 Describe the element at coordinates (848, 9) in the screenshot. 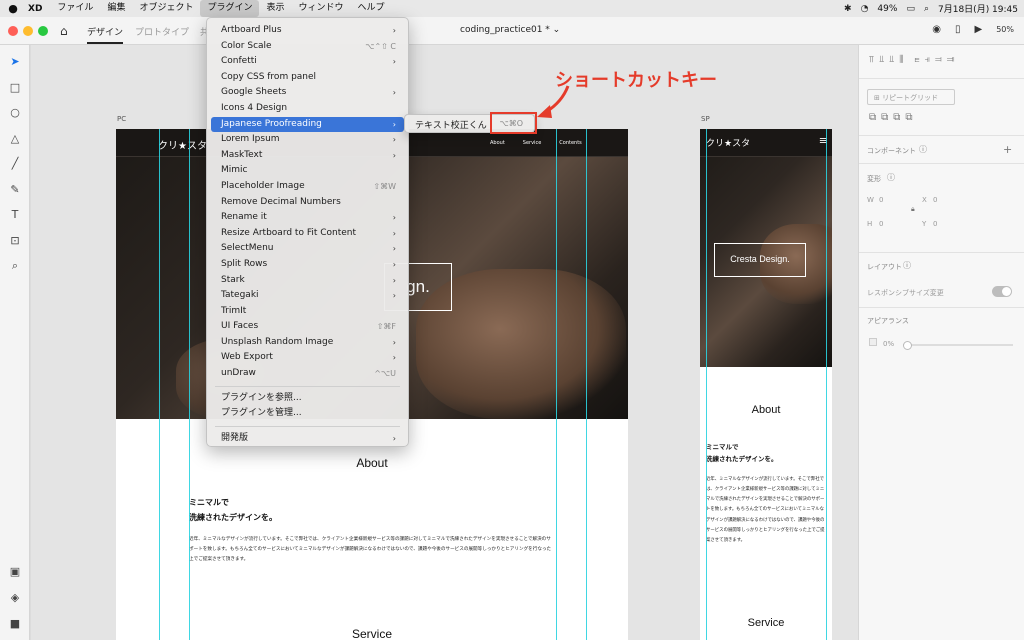

I see `bluetooth-icon: ✱` at that location.